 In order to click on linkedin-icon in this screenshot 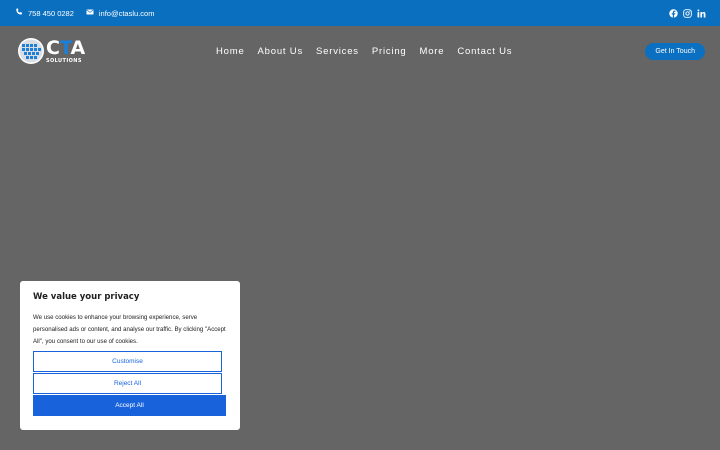, I will do `click(701, 13)`.